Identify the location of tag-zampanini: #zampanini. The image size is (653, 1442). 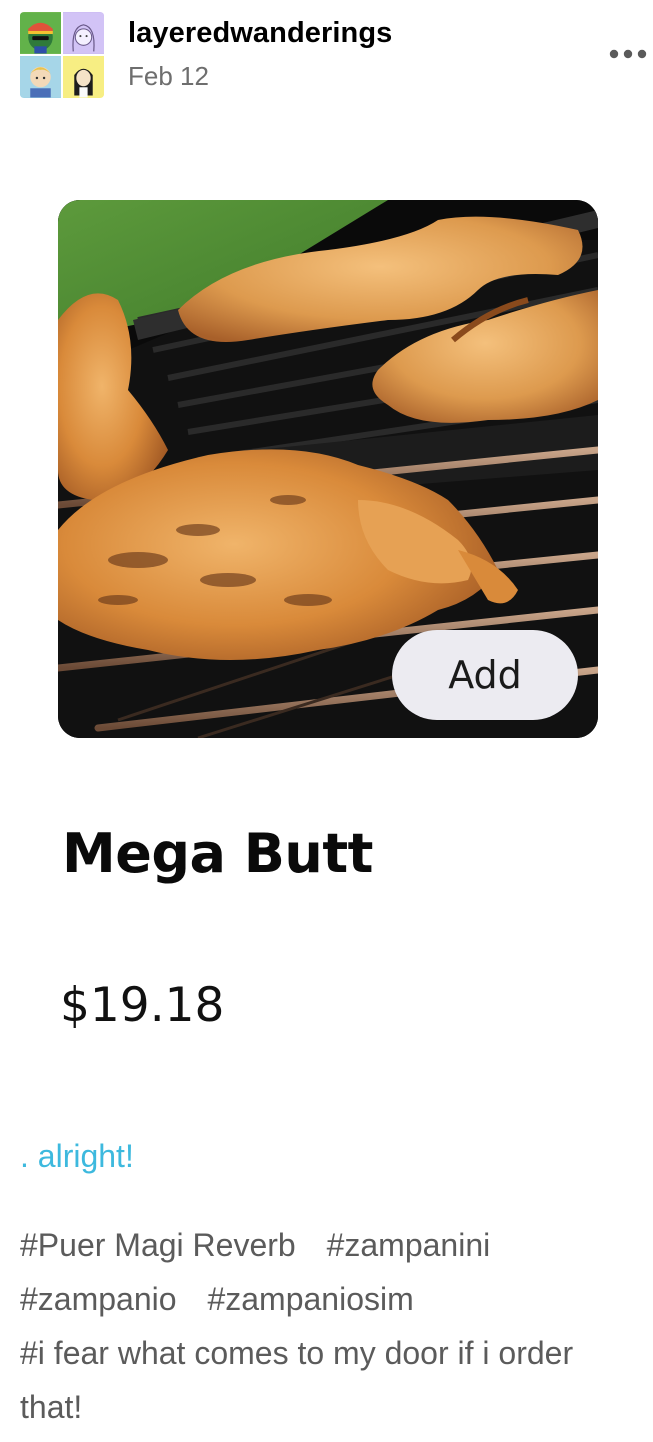
(409, 1245).